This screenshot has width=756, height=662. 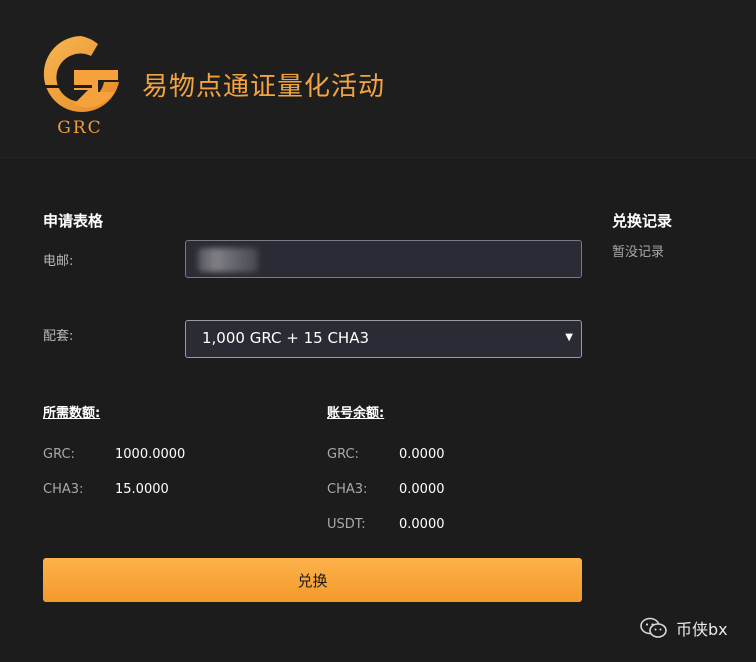 I want to click on package-select: 1,000 GRC + 15 CHA3 ▼, so click(x=383, y=339).